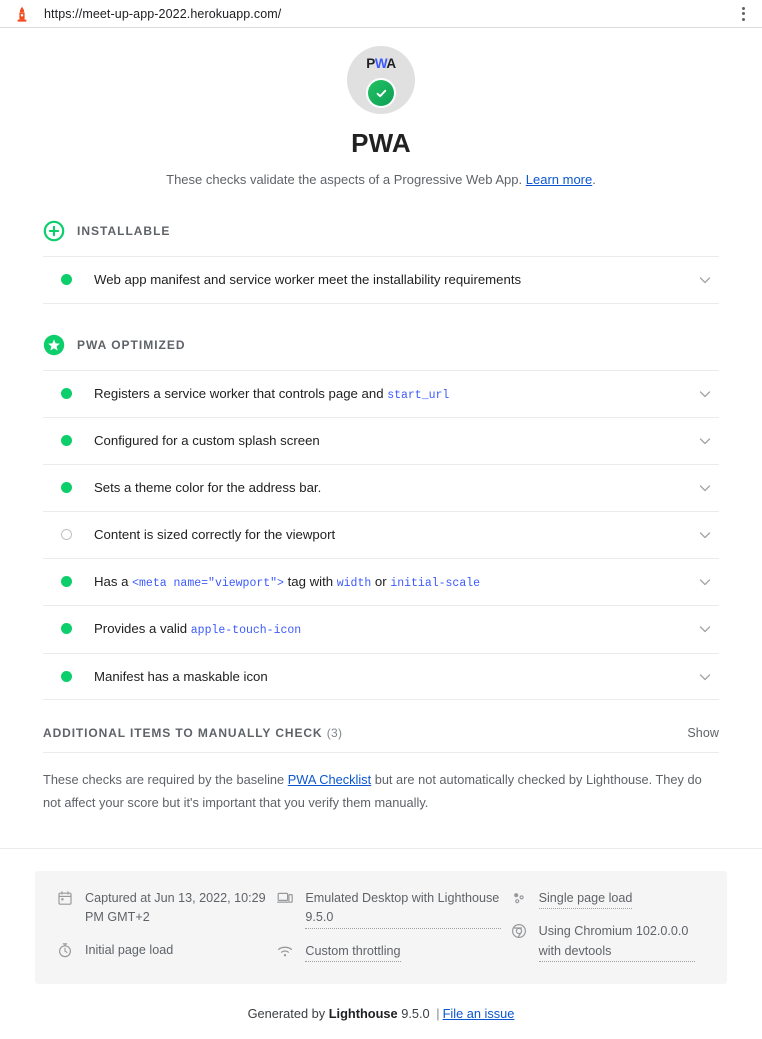 The image size is (762, 1039). What do you see at coordinates (208, 487) in the screenshot?
I see `audit-title-text: Sets a theme color for the address bar.` at bounding box center [208, 487].